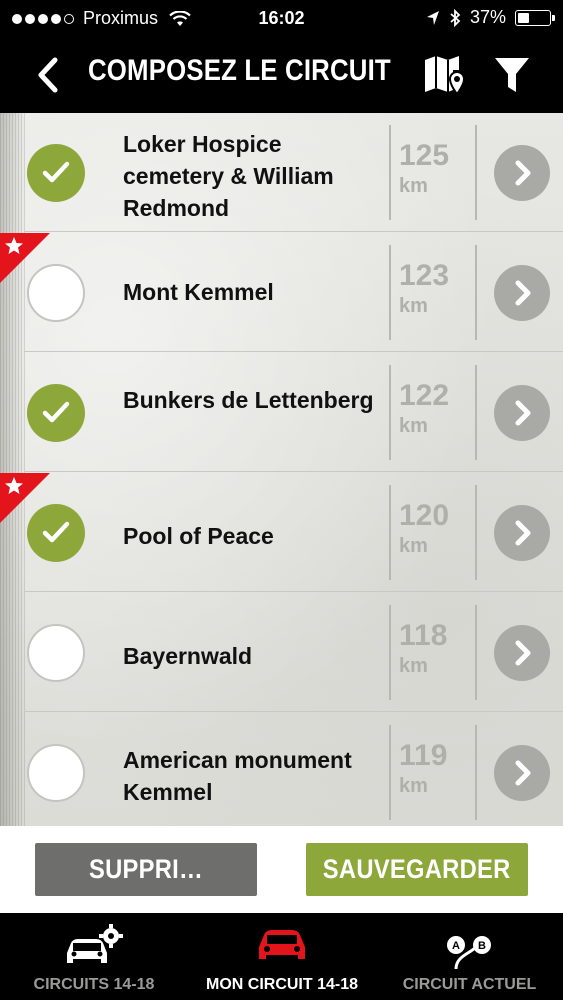 The image size is (563, 1000). I want to click on item-distance: 123 km, so click(424, 288).